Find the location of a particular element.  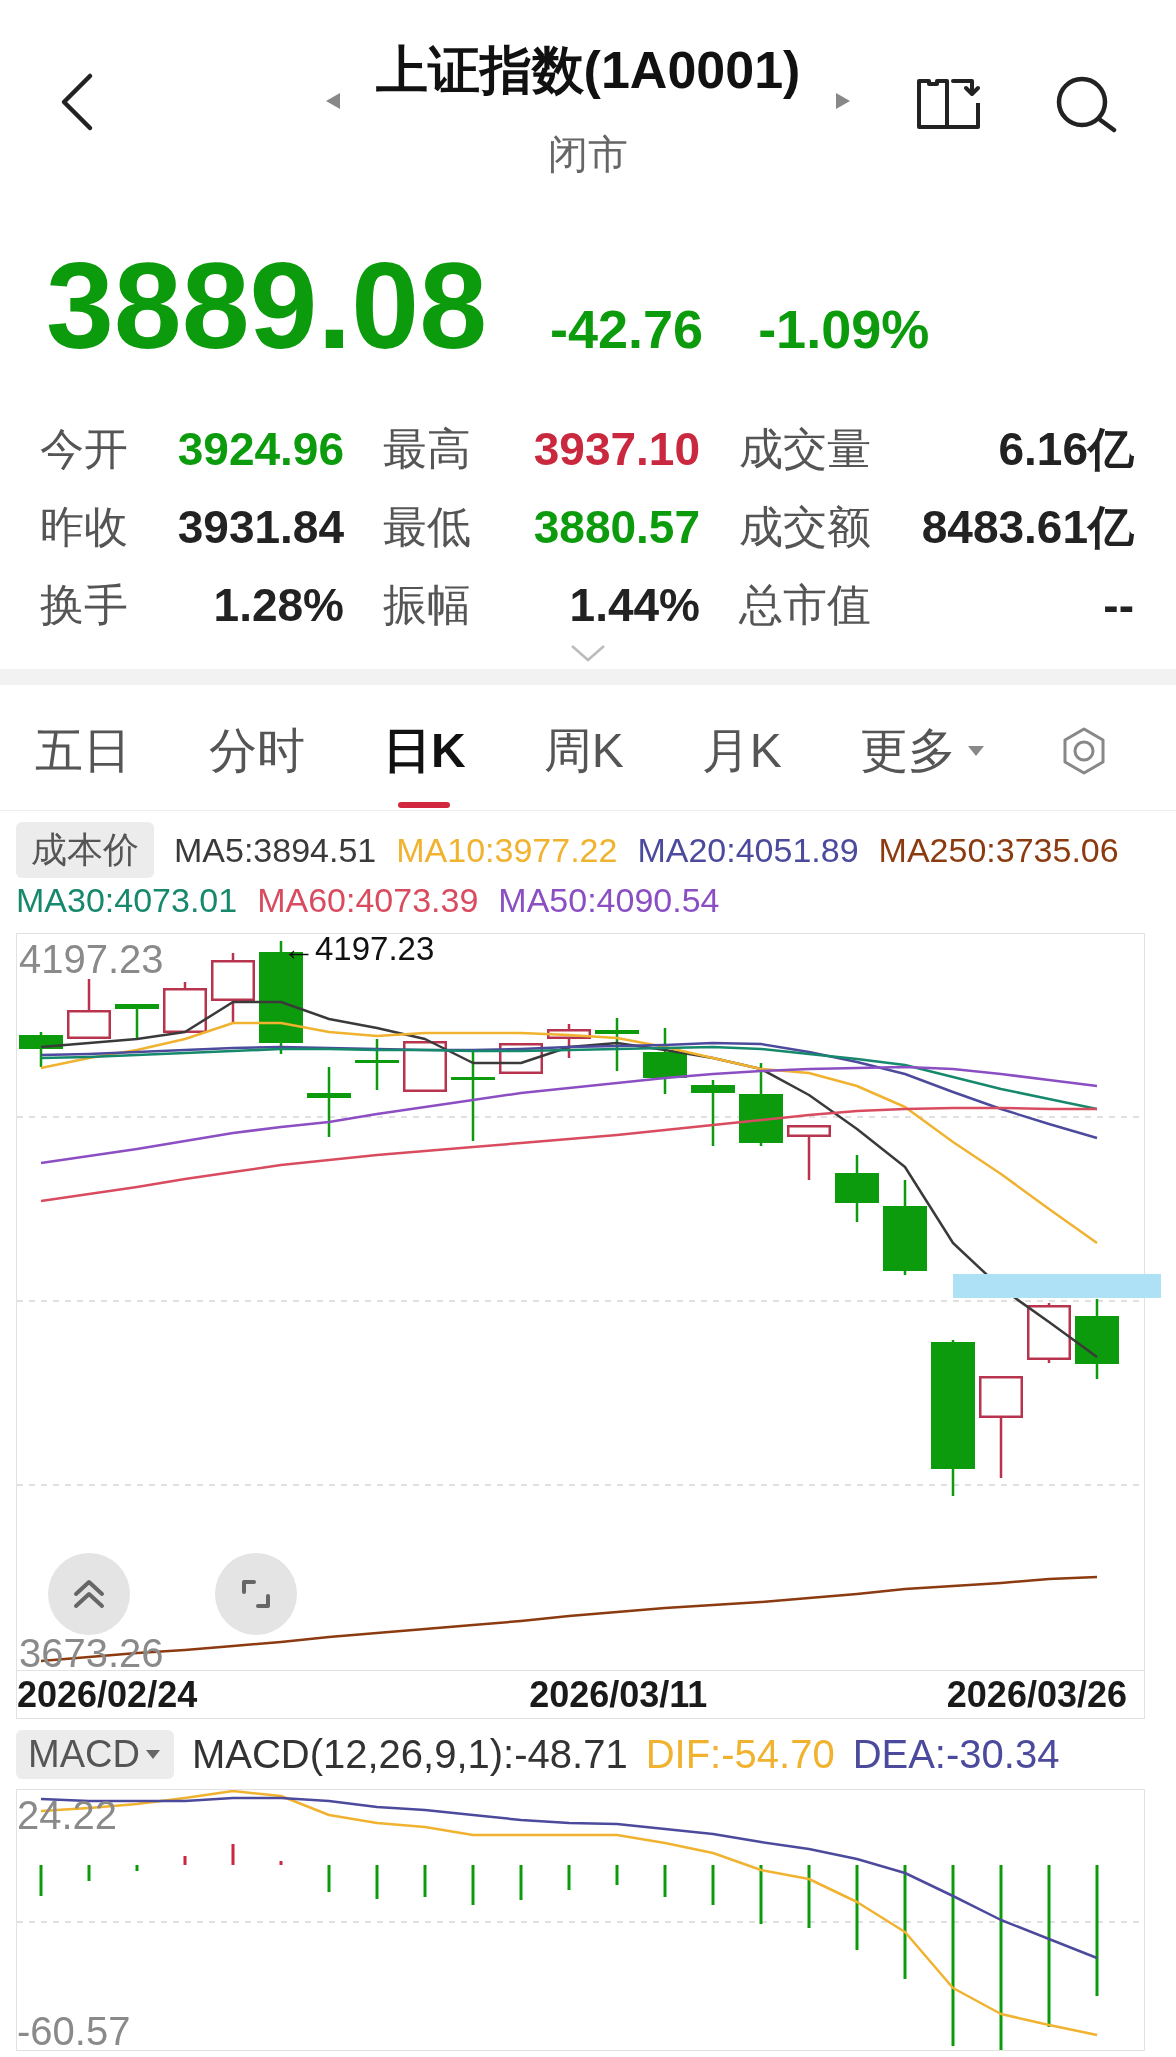

stat-value: 1.44% is located at coordinates (634, 605).